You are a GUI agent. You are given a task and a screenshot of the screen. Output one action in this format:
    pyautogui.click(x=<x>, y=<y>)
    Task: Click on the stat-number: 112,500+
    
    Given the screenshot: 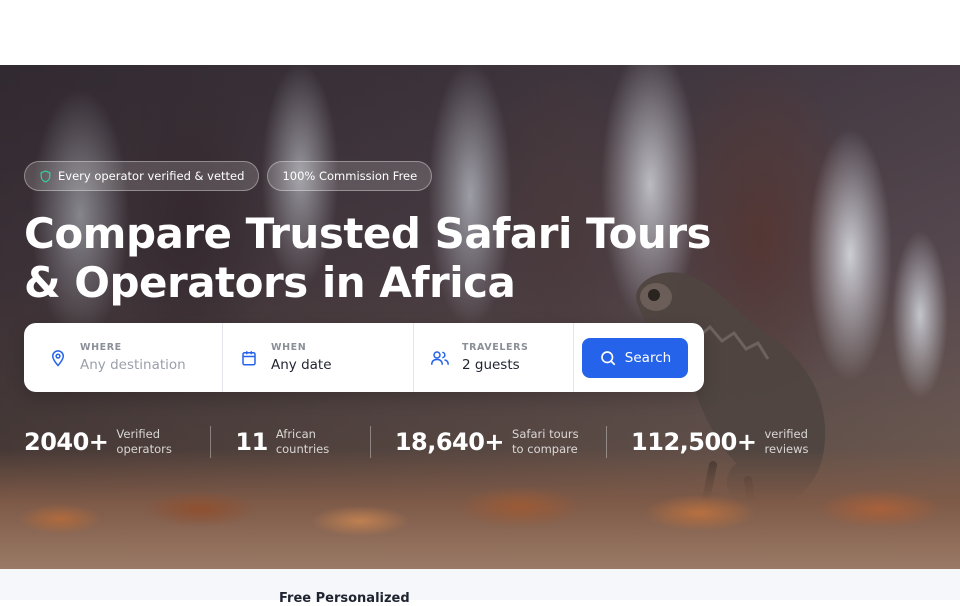 What is the action you would take?
    pyautogui.click(x=694, y=442)
    